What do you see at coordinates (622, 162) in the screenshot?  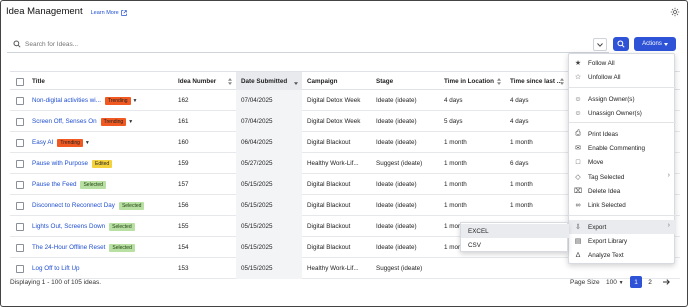 I see `menu-item-move: □ Move` at bounding box center [622, 162].